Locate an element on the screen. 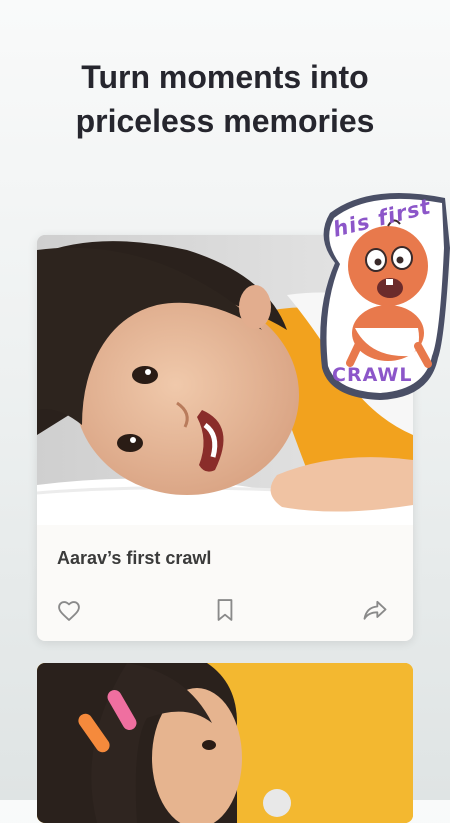 The image size is (450, 823). save-button is located at coordinates (225, 610).